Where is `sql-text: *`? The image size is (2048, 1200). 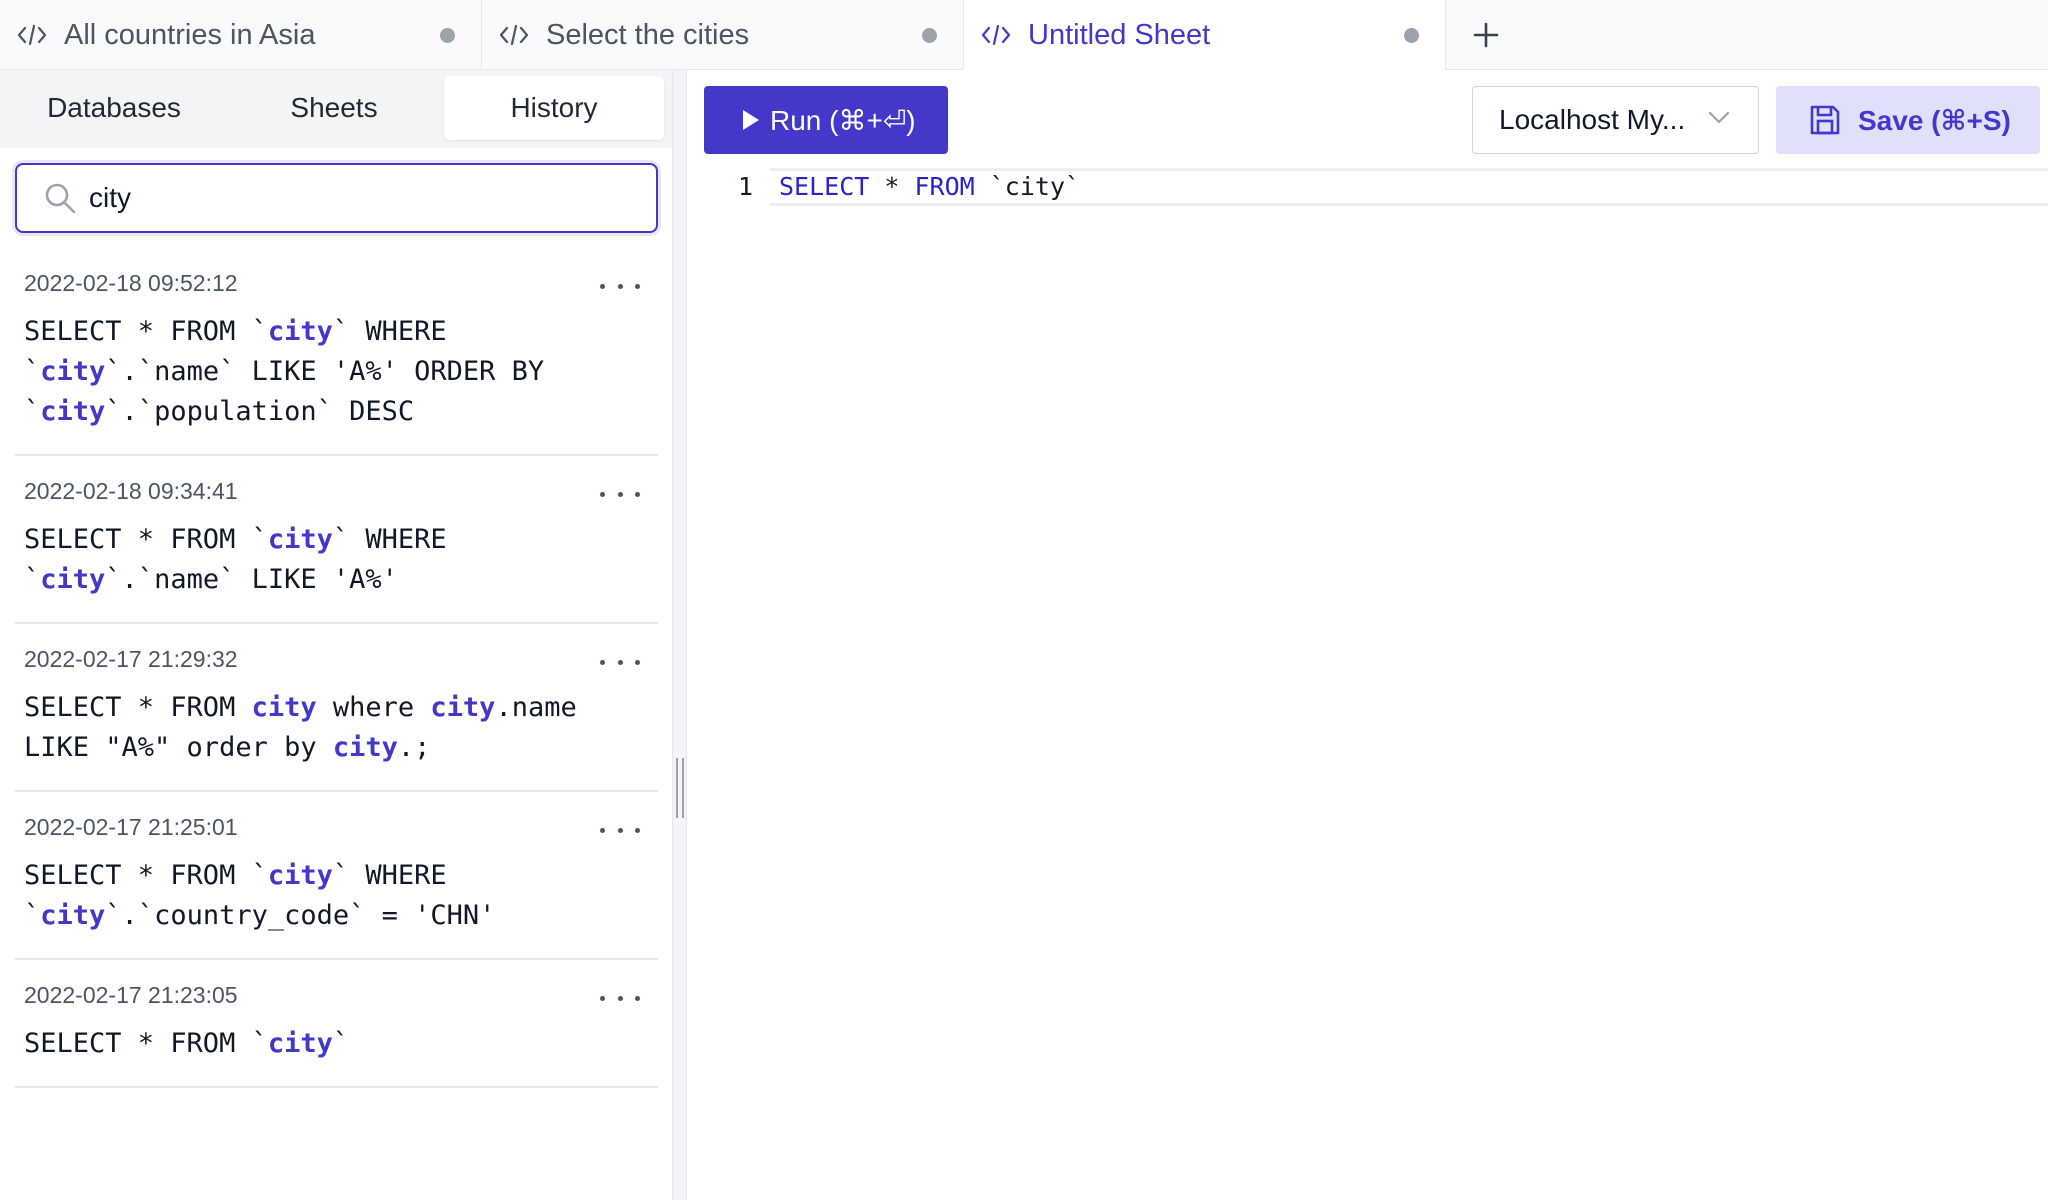 sql-text: * is located at coordinates (892, 186).